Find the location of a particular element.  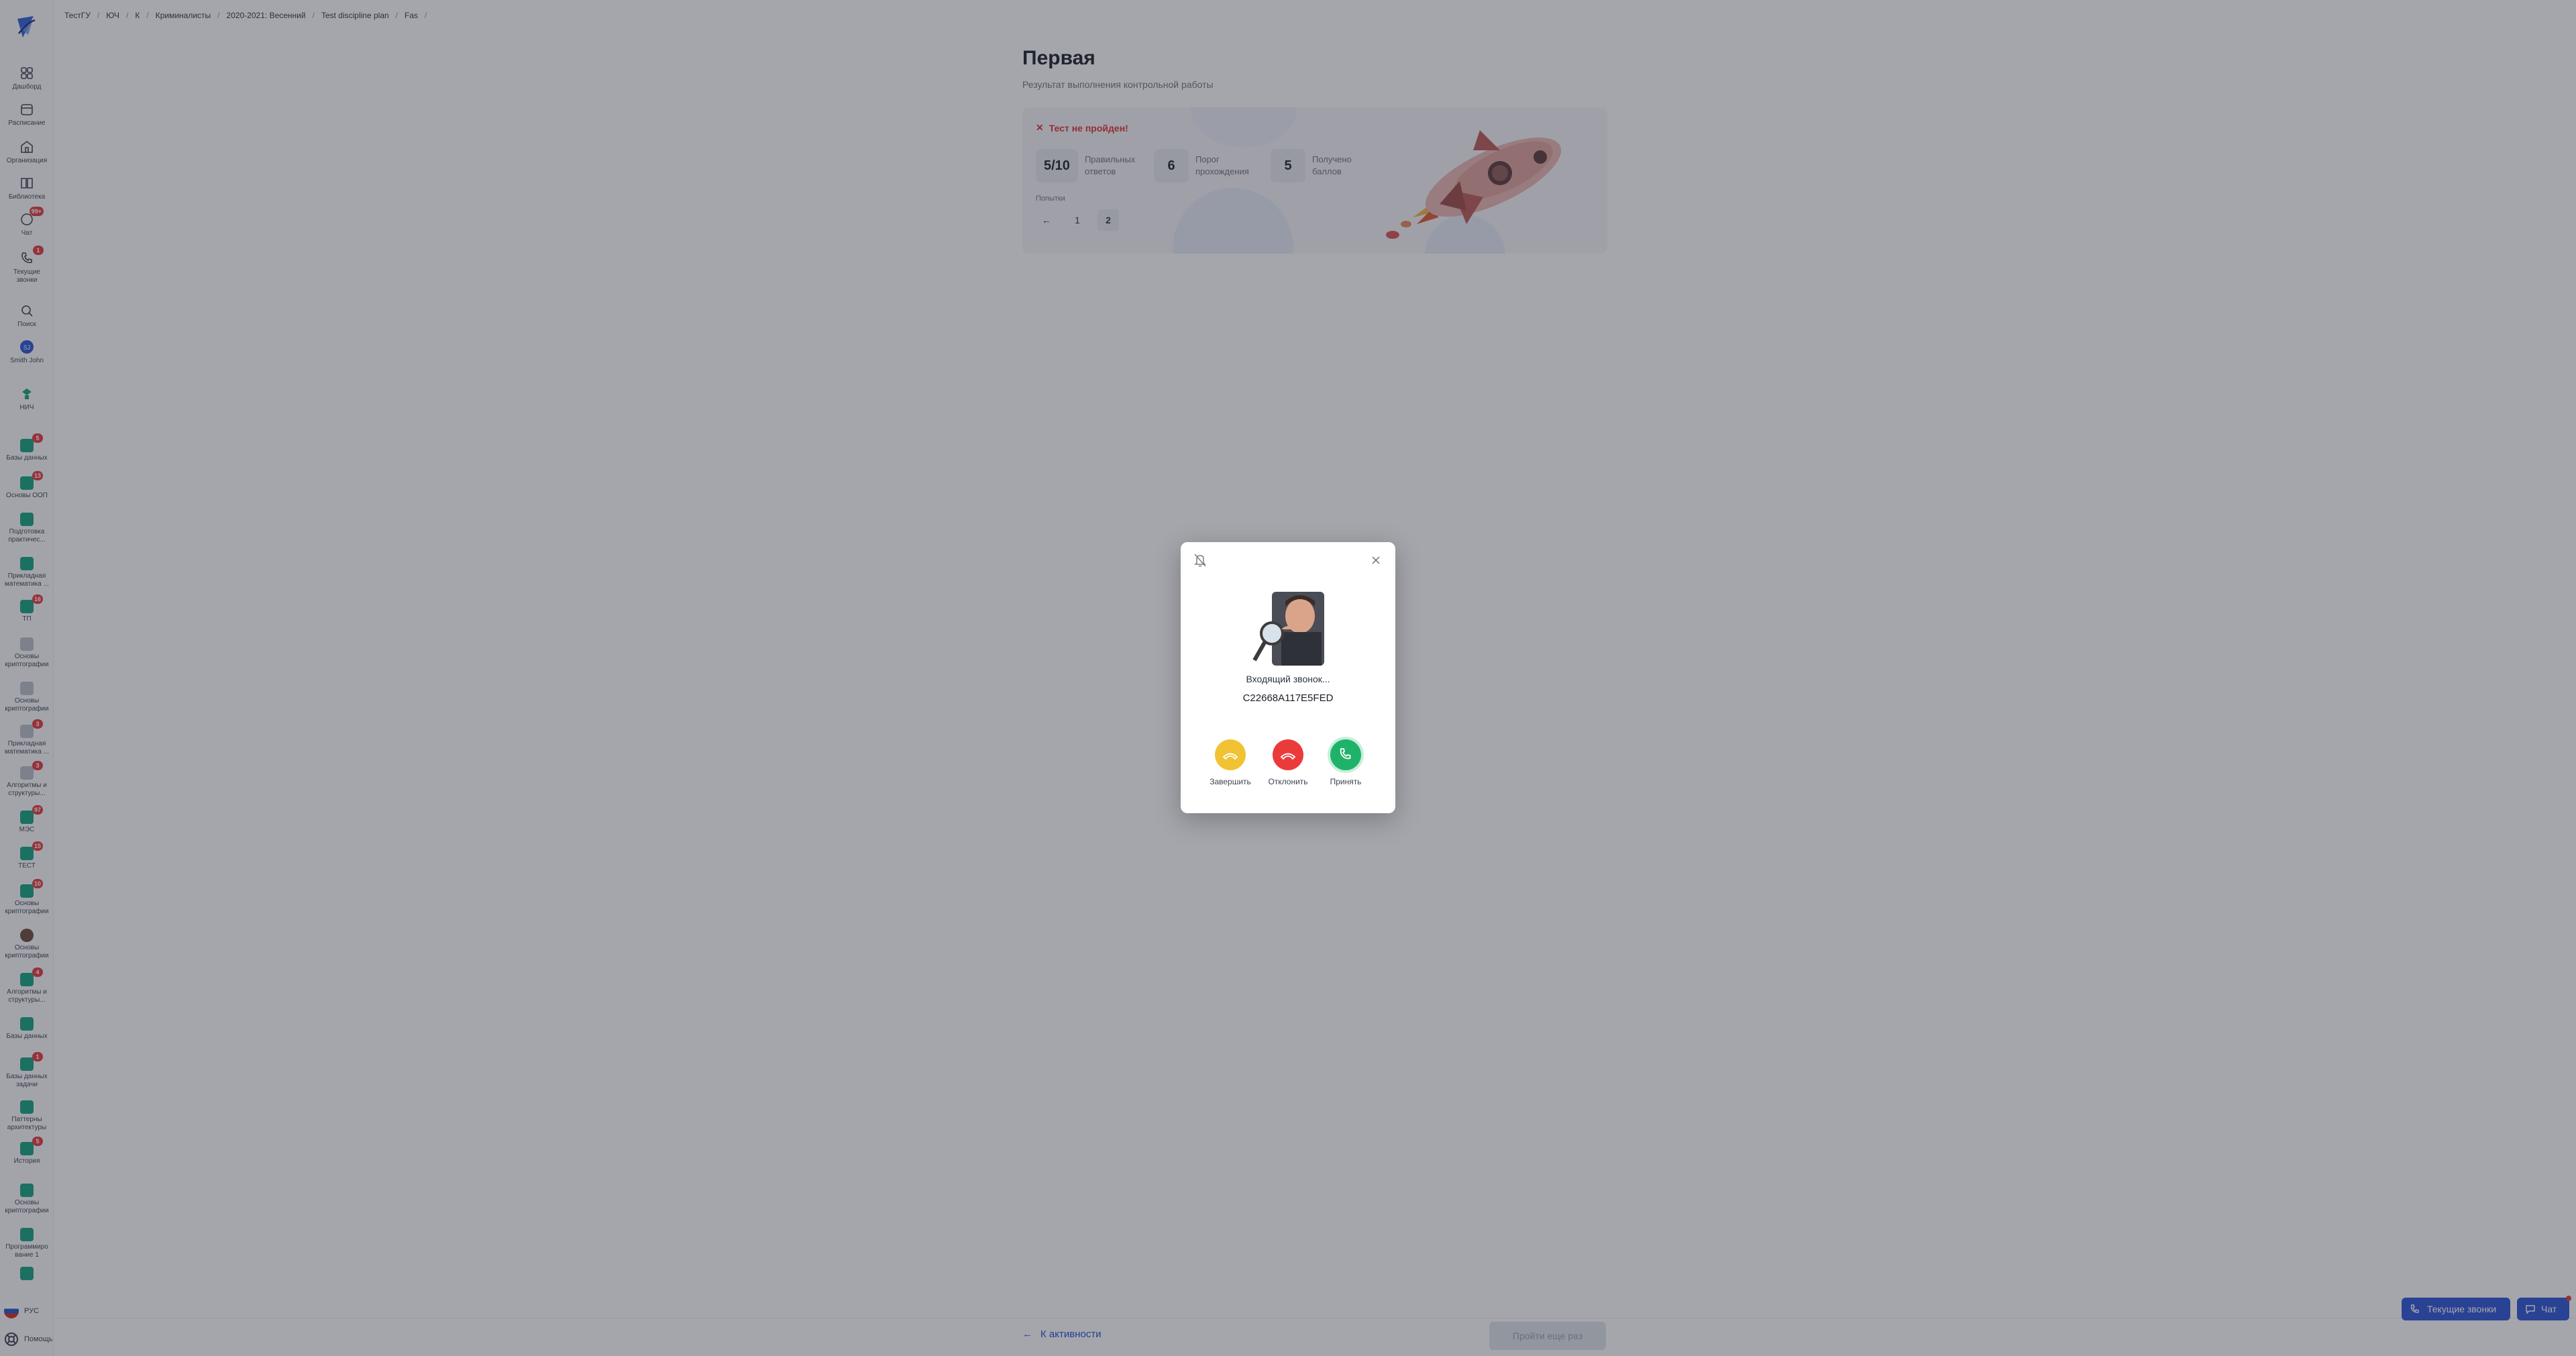

accept-call-action: Принять is located at coordinates (1346, 762).